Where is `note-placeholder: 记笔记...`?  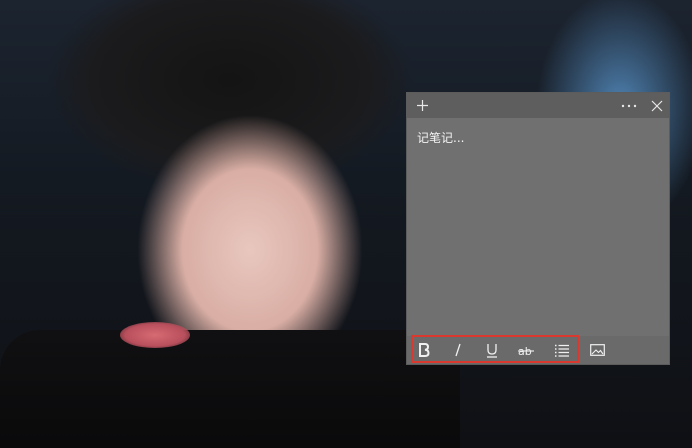
note-placeholder: 记笔记... is located at coordinates (441, 138).